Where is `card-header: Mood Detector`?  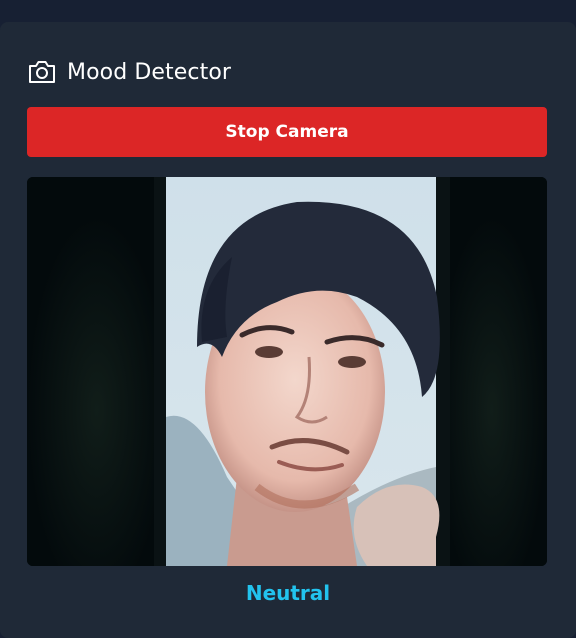 card-header: Mood Detector is located at coordinates (129, 72).